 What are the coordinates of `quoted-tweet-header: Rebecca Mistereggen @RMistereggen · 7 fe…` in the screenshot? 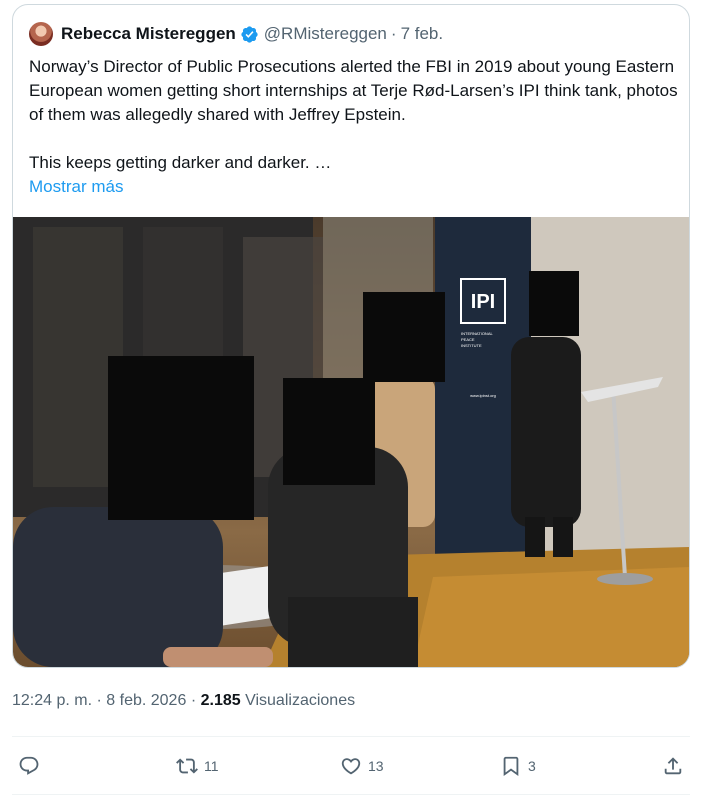 It's located at (236, 34).